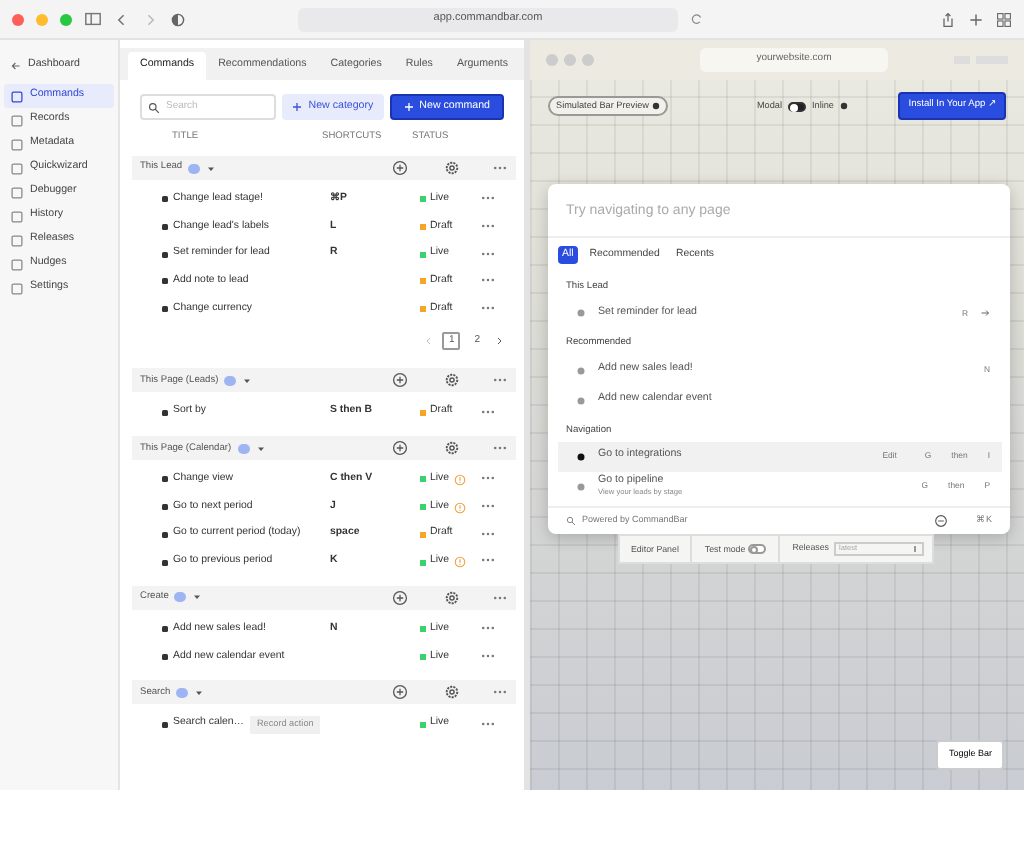  What do you see at coordinates (948, 19) in the screenshot?
I see `share-icon` at bounding box center [948, 19].